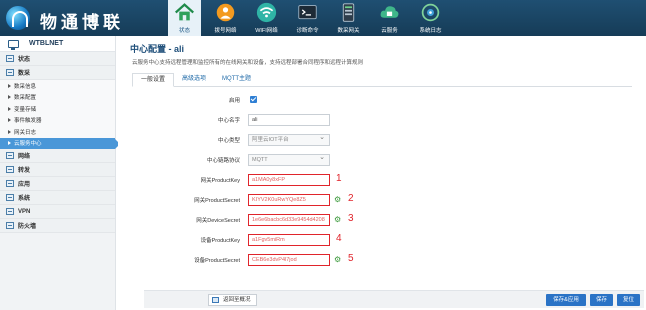 This screenshot has width=646, height=310. I want to click on form-row-name: 中心名字 ali, so click(382, 120).